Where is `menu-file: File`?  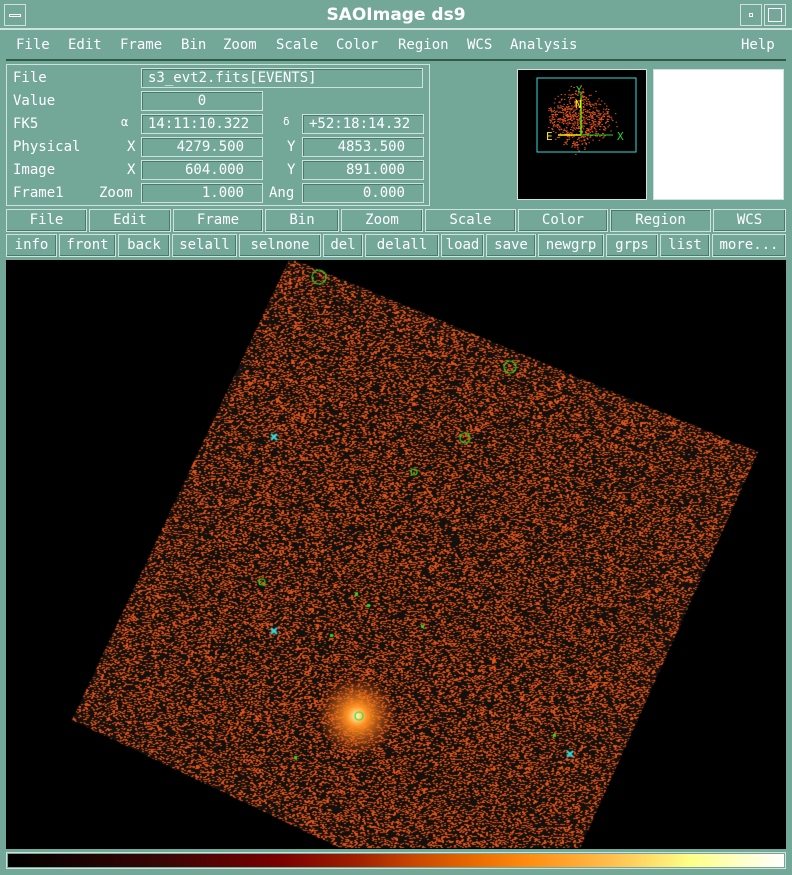
menu-file: File is located at coordinates (33, 45).